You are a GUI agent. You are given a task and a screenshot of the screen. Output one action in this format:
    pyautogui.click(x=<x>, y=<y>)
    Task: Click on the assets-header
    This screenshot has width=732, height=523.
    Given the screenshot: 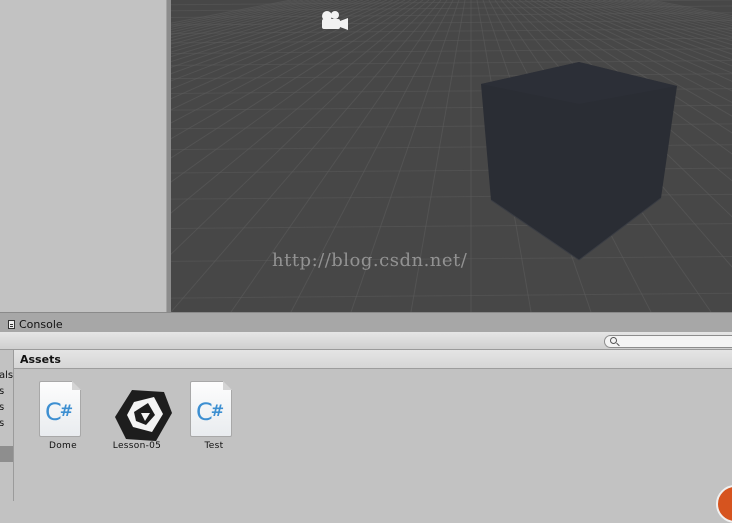 What is the action you would take?
    pyautogui.click(x=373, y=359)
    